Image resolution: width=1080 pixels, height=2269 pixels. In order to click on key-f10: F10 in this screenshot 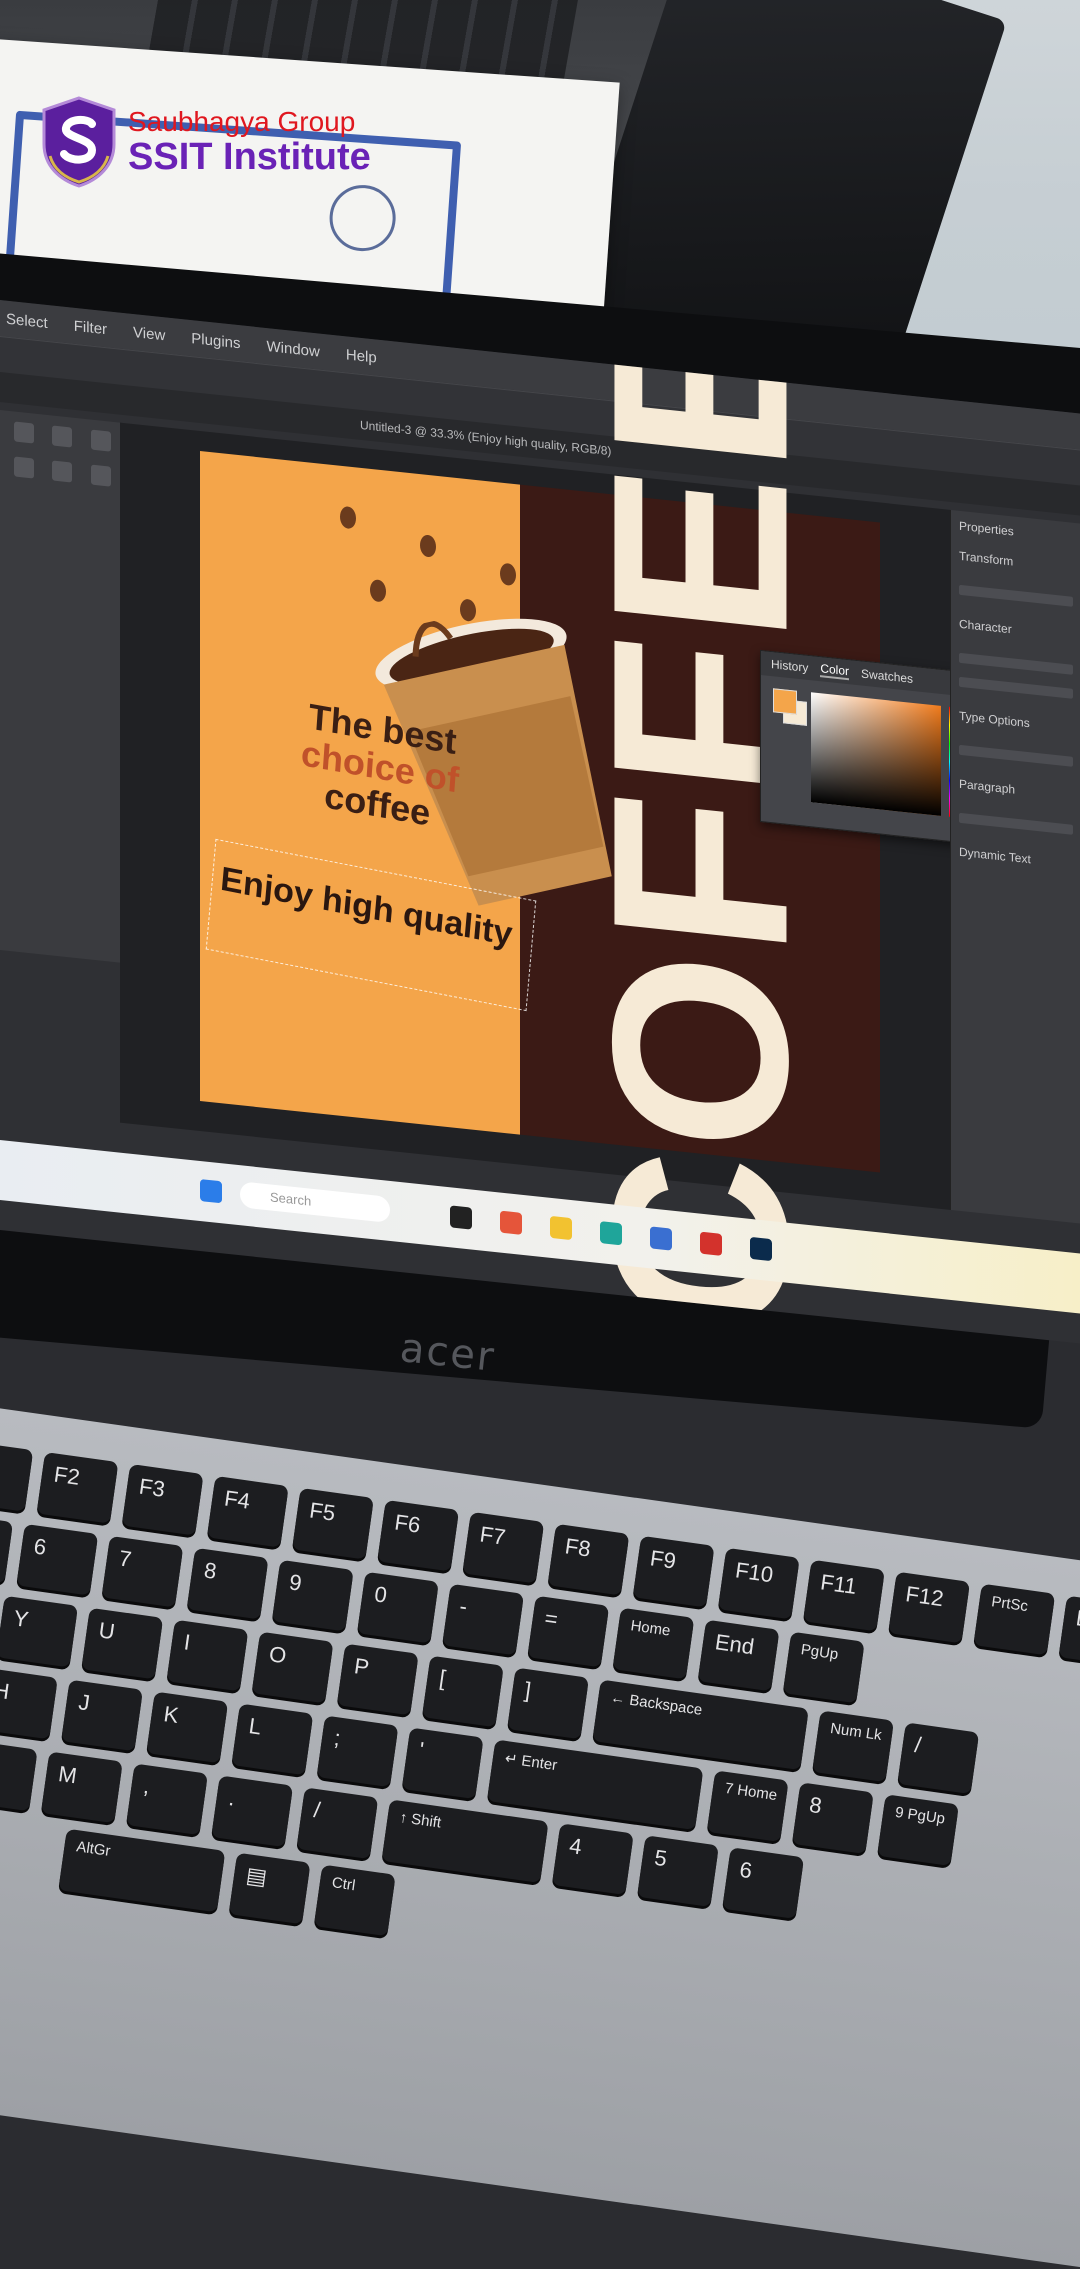, I will do `click(758, 1583)`.